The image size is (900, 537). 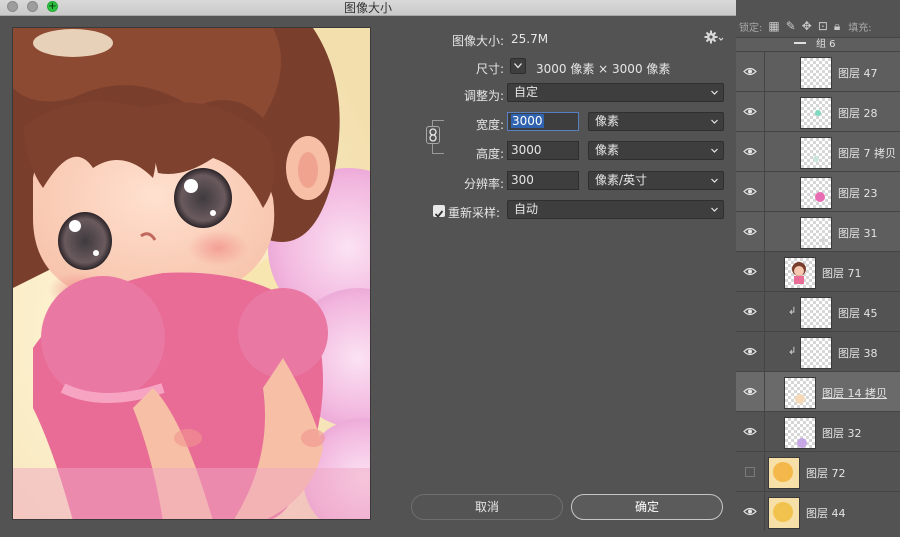 What do you see at coordinates (858, 313) in the screenshot?
I see `layer-name: 图层 45` at bounding box center [858, 313].